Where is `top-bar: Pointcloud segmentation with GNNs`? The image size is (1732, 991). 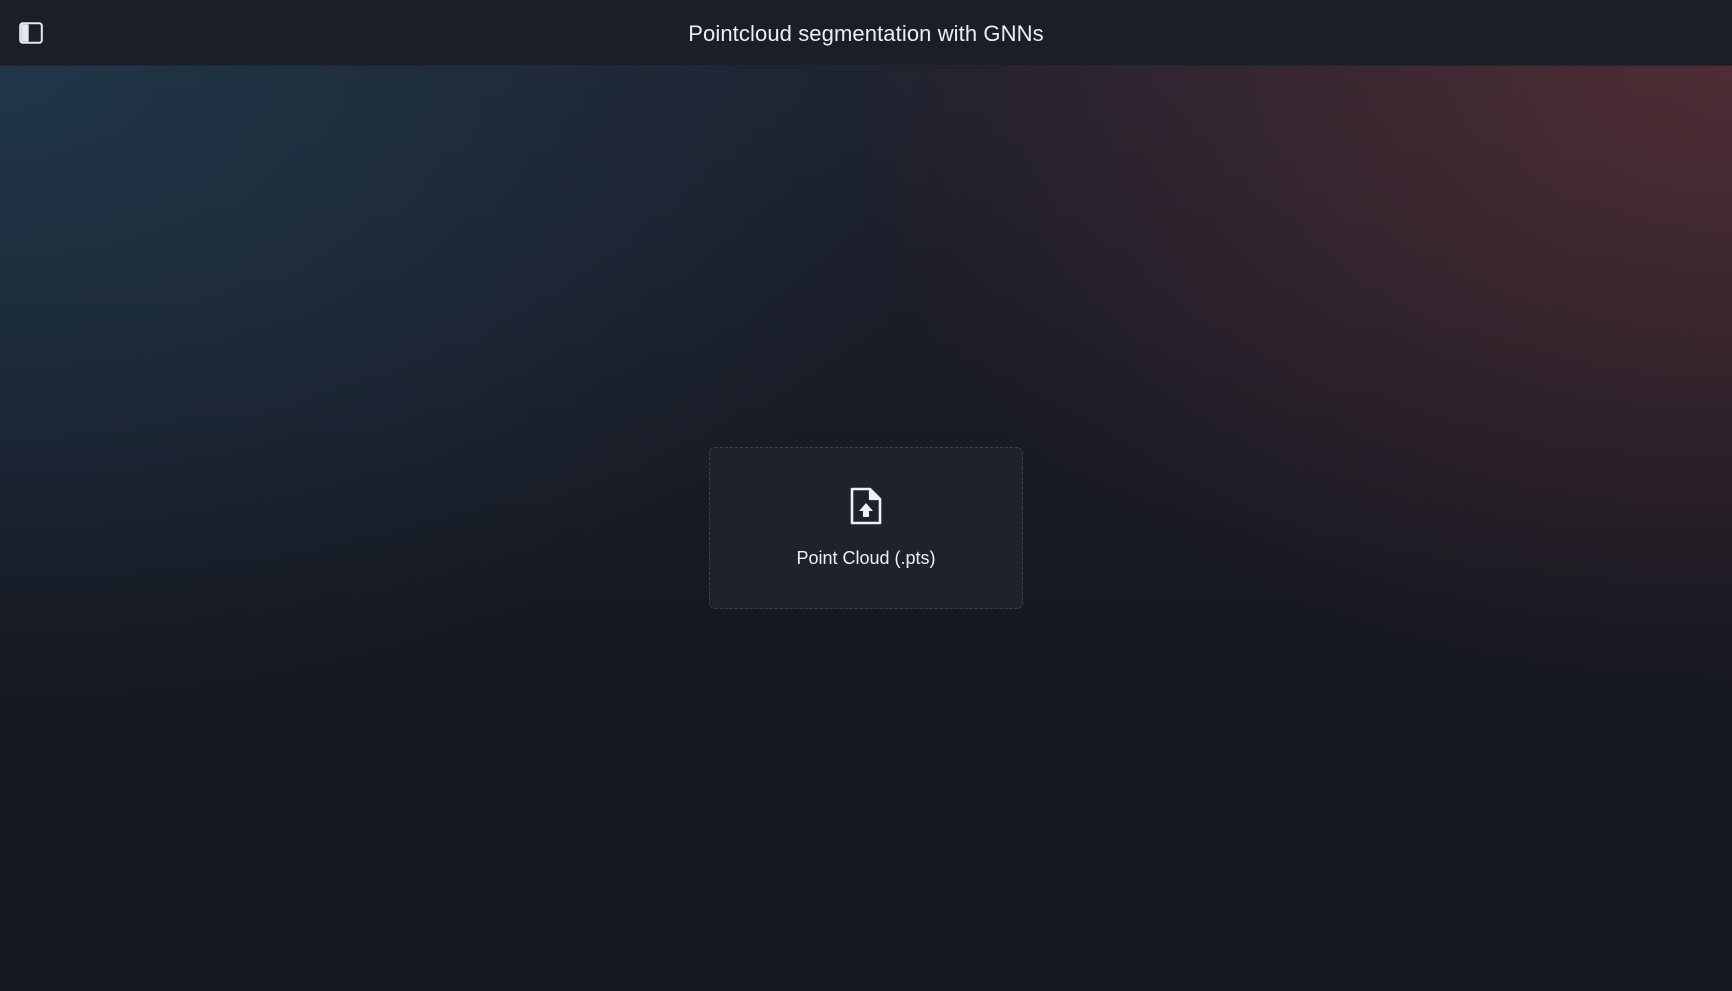 top-bar: Pointcloud segmentation with GNNs is located at coordinates (866, 33).